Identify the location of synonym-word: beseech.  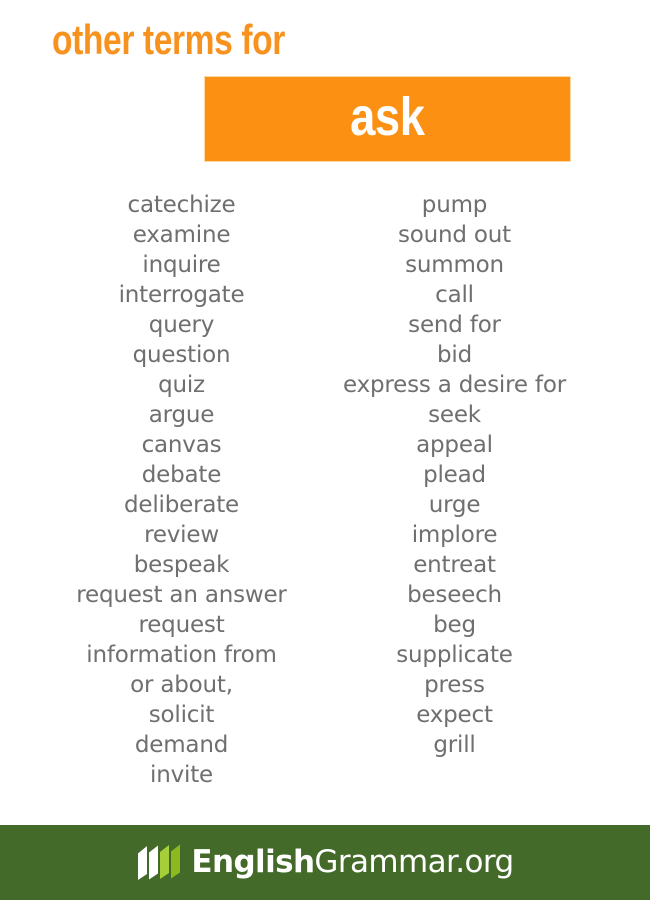
(454, 595).